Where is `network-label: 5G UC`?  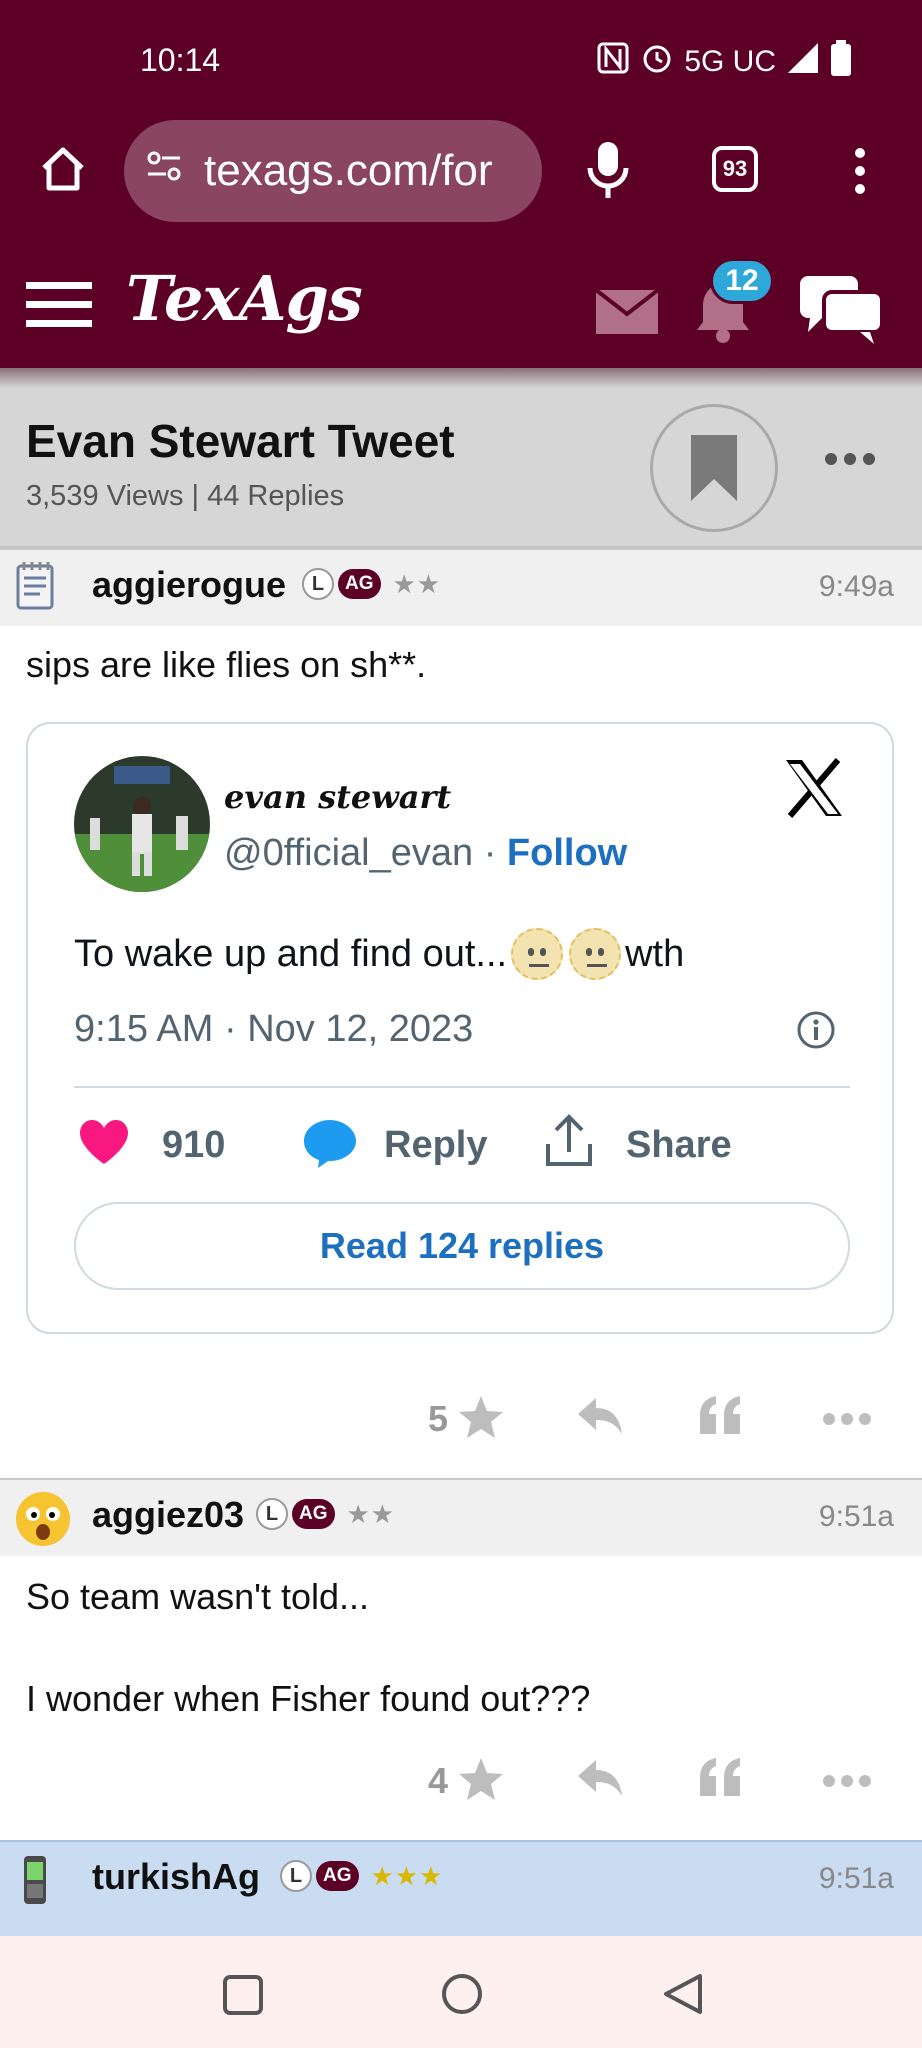
network-label: 5G UC is located at coordinates (730, 61).